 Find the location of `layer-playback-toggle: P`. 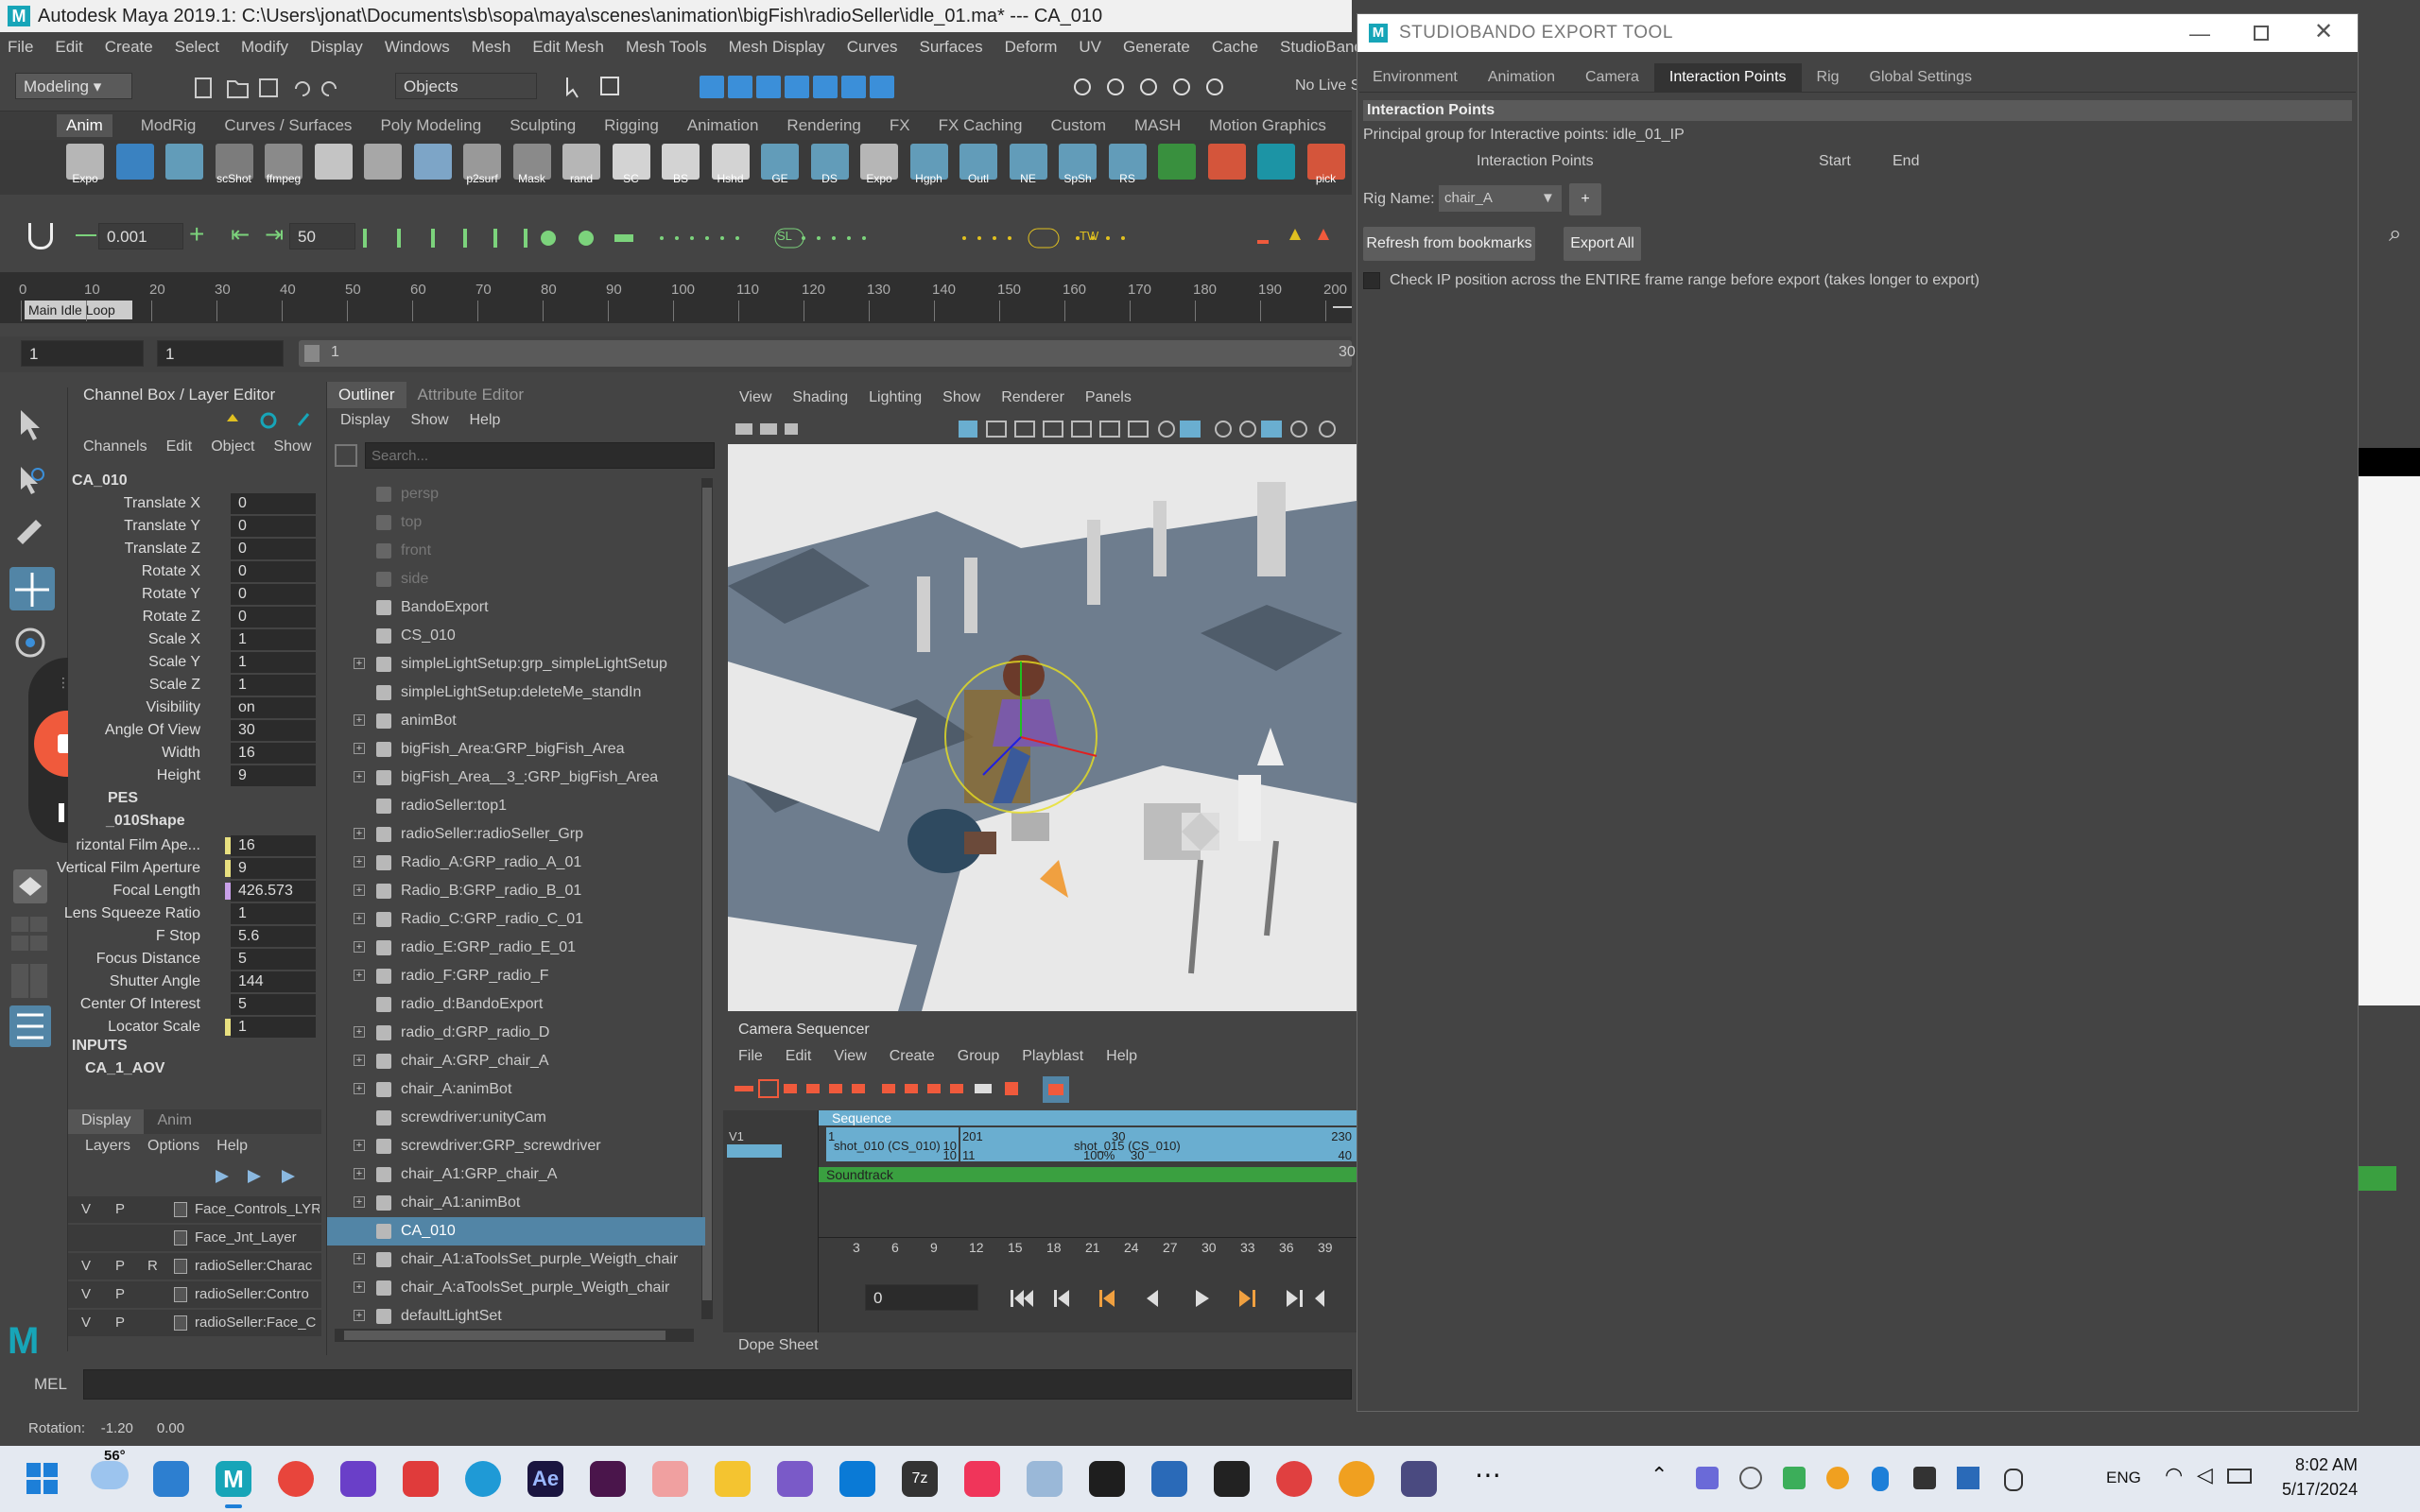

layer-playback-toggle: P is located at coordinates (120, 1294).